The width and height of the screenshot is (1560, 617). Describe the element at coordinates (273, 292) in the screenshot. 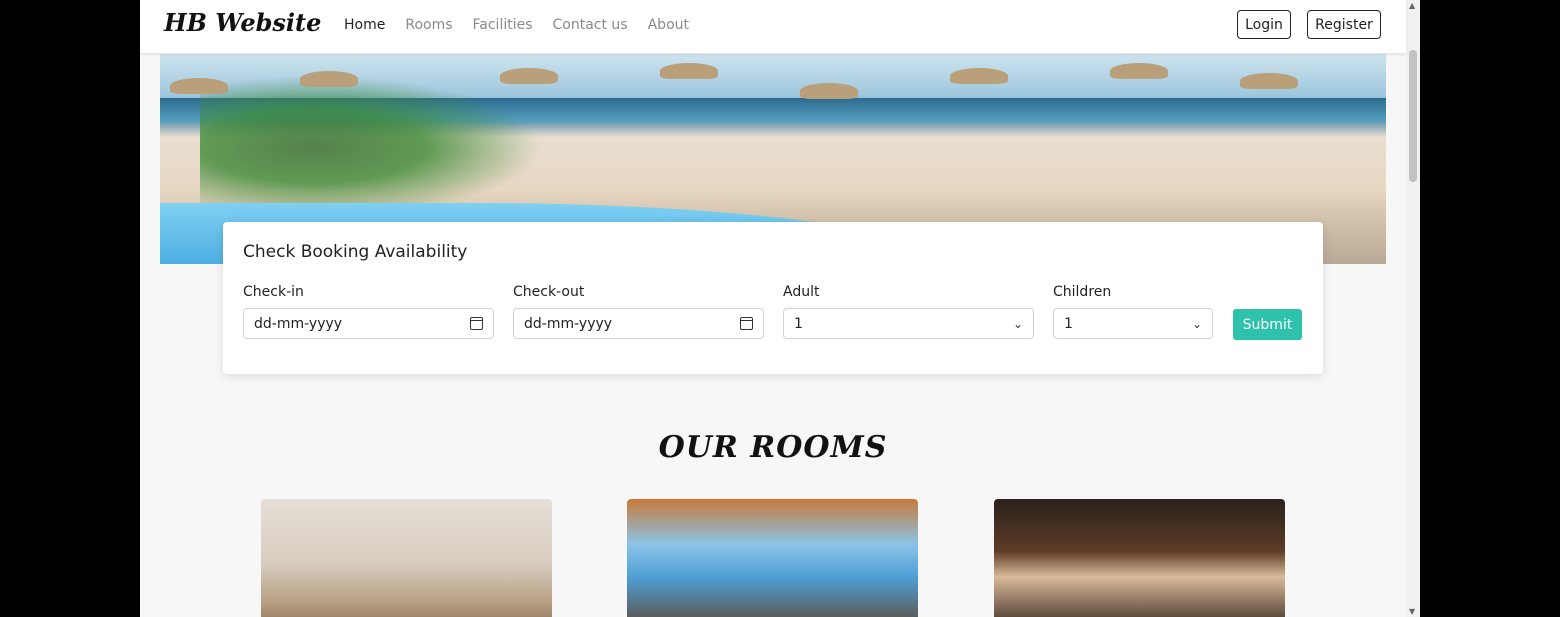

I see `checkin-label: Check-in` at that location.